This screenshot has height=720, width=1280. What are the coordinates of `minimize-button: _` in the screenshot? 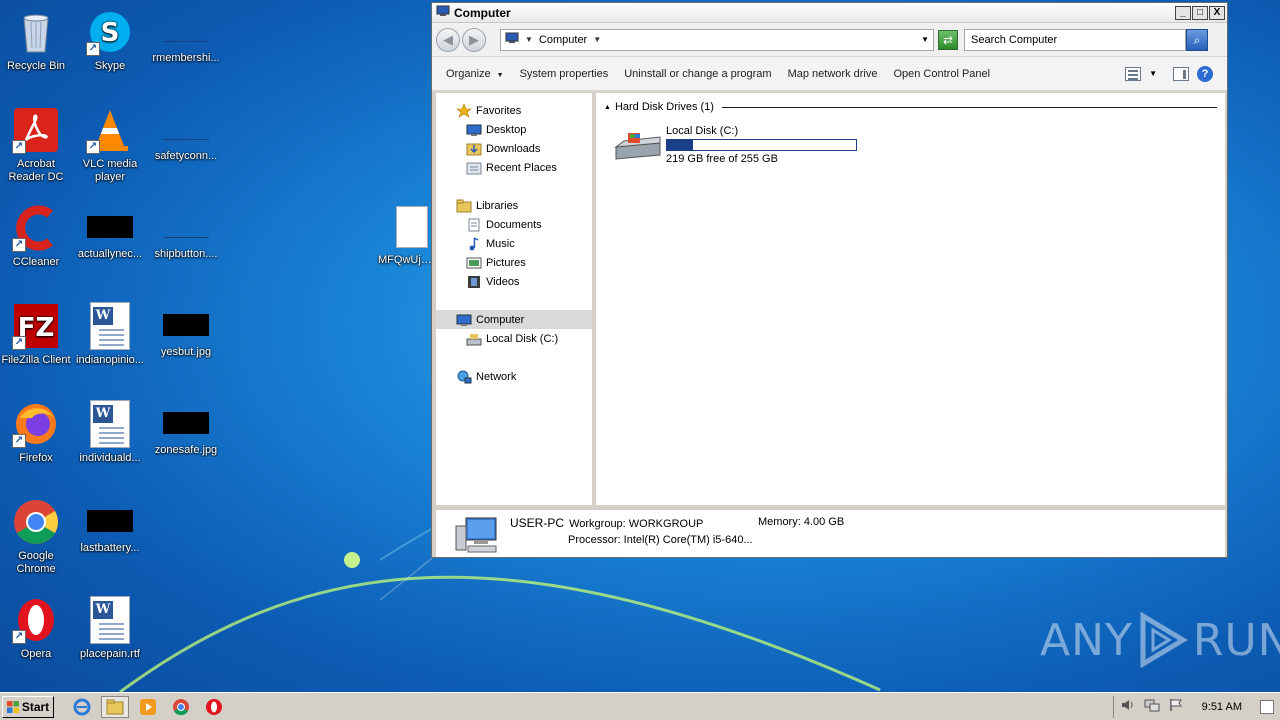 It's located at (1183, 12).